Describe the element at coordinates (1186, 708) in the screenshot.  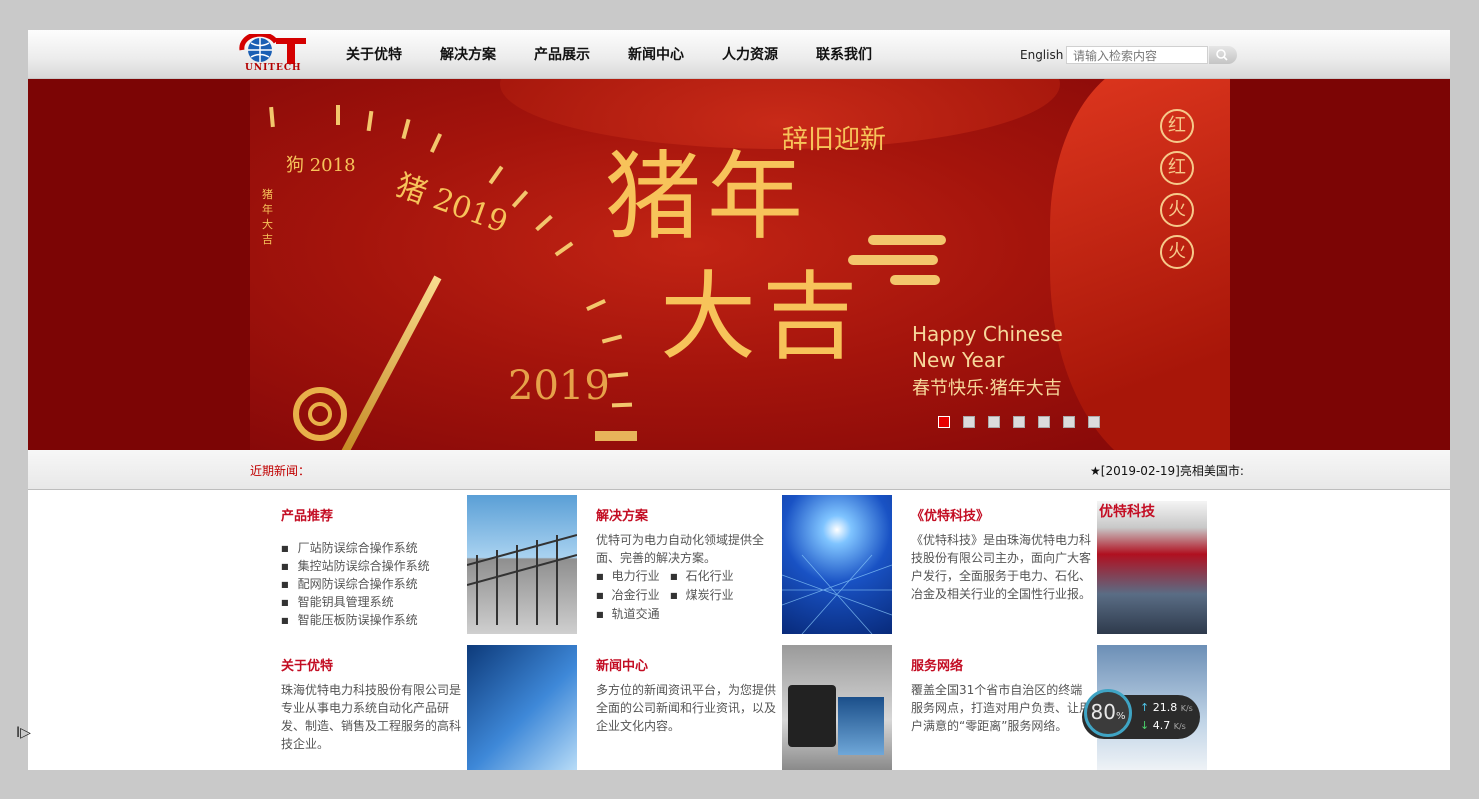
I see `upload-unit: K/s` at that location.